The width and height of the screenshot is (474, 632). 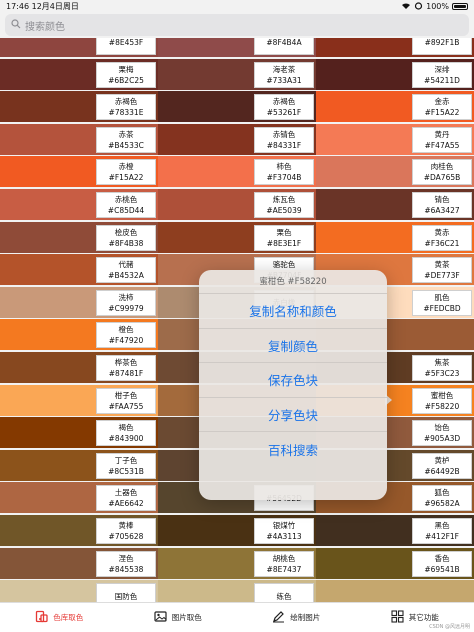 What do you see at coordinates (395, 139) in the screenshot?
I see `color-swatch: 黄丹 #F47A55` at bounding box center [395, 139].